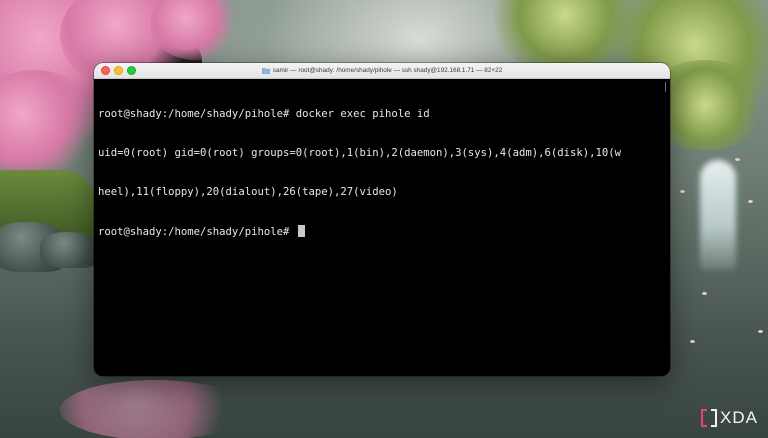  I want to click on close-button, so click(105, 70).